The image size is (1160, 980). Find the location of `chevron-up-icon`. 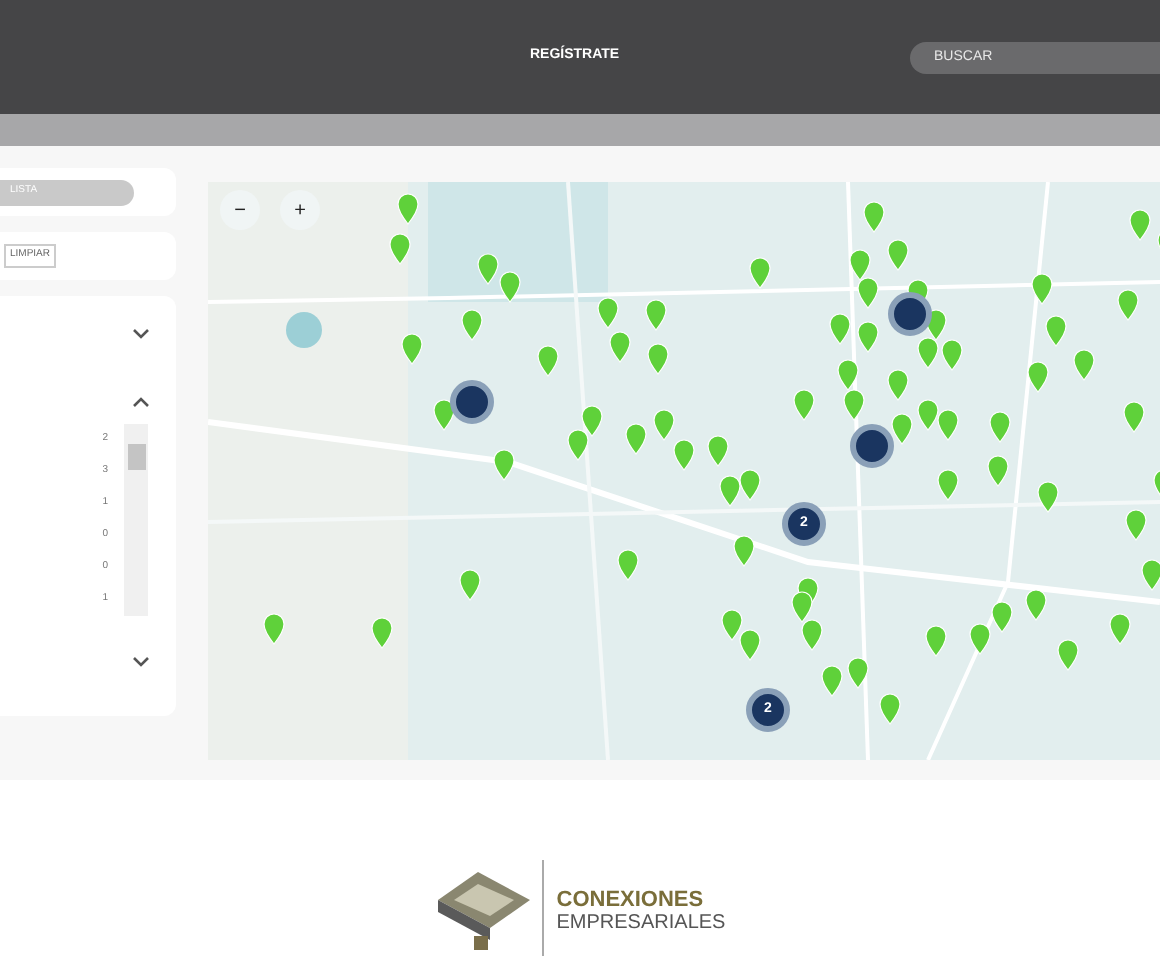

chevron-up-icon is located at coordinates (141, 402).